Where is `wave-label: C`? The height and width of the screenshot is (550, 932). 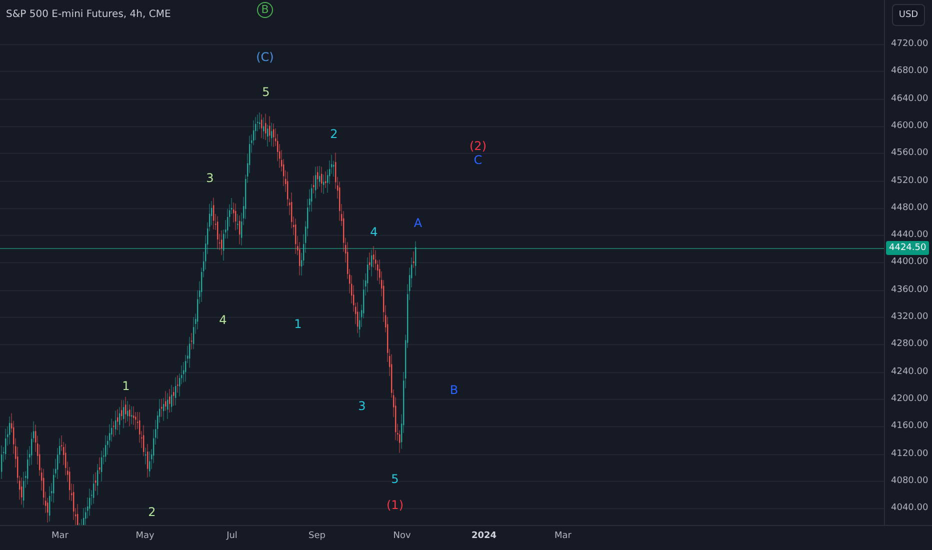 wave-label: C is located at coordinates (478, 160).